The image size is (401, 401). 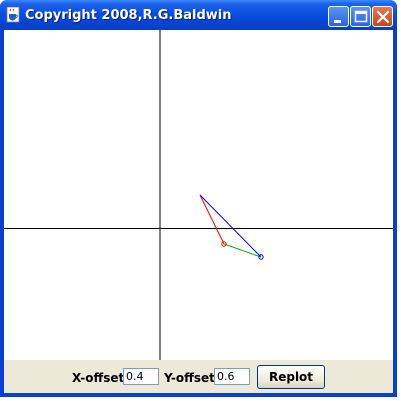 I want to click on replot-button: Replot, so click(x=291, y=377).